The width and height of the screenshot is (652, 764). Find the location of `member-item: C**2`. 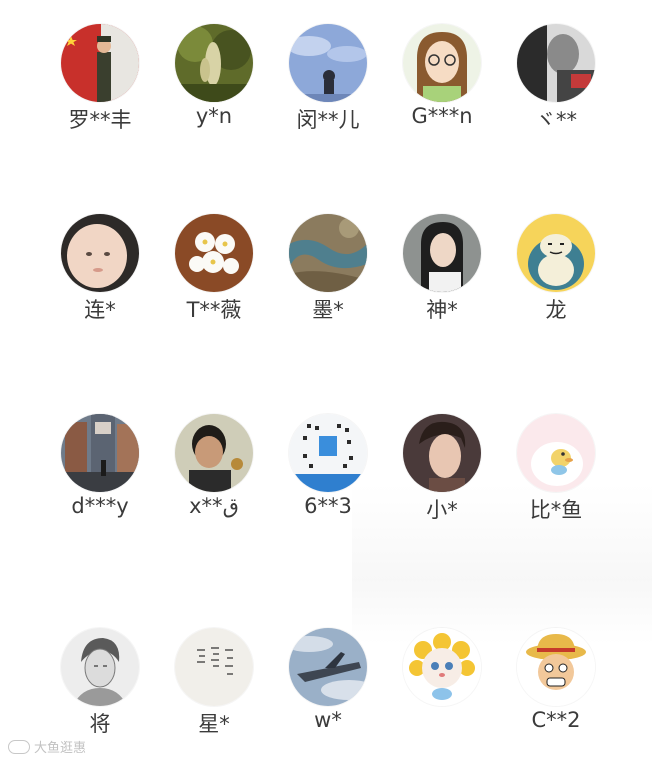

member-item: C**2 is located at coordinates (556, 688).